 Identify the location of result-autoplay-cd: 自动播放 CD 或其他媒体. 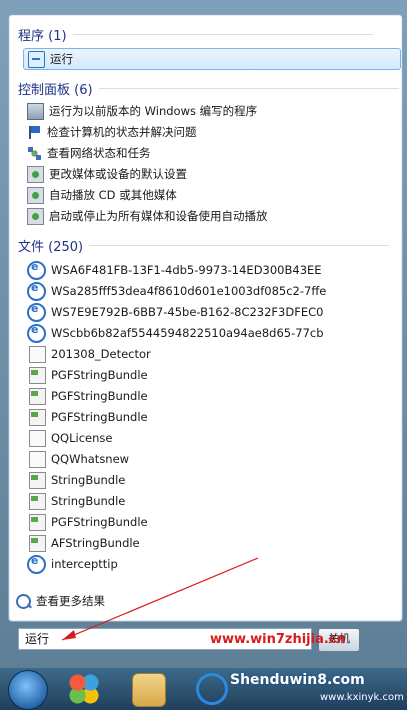
(102, 195).